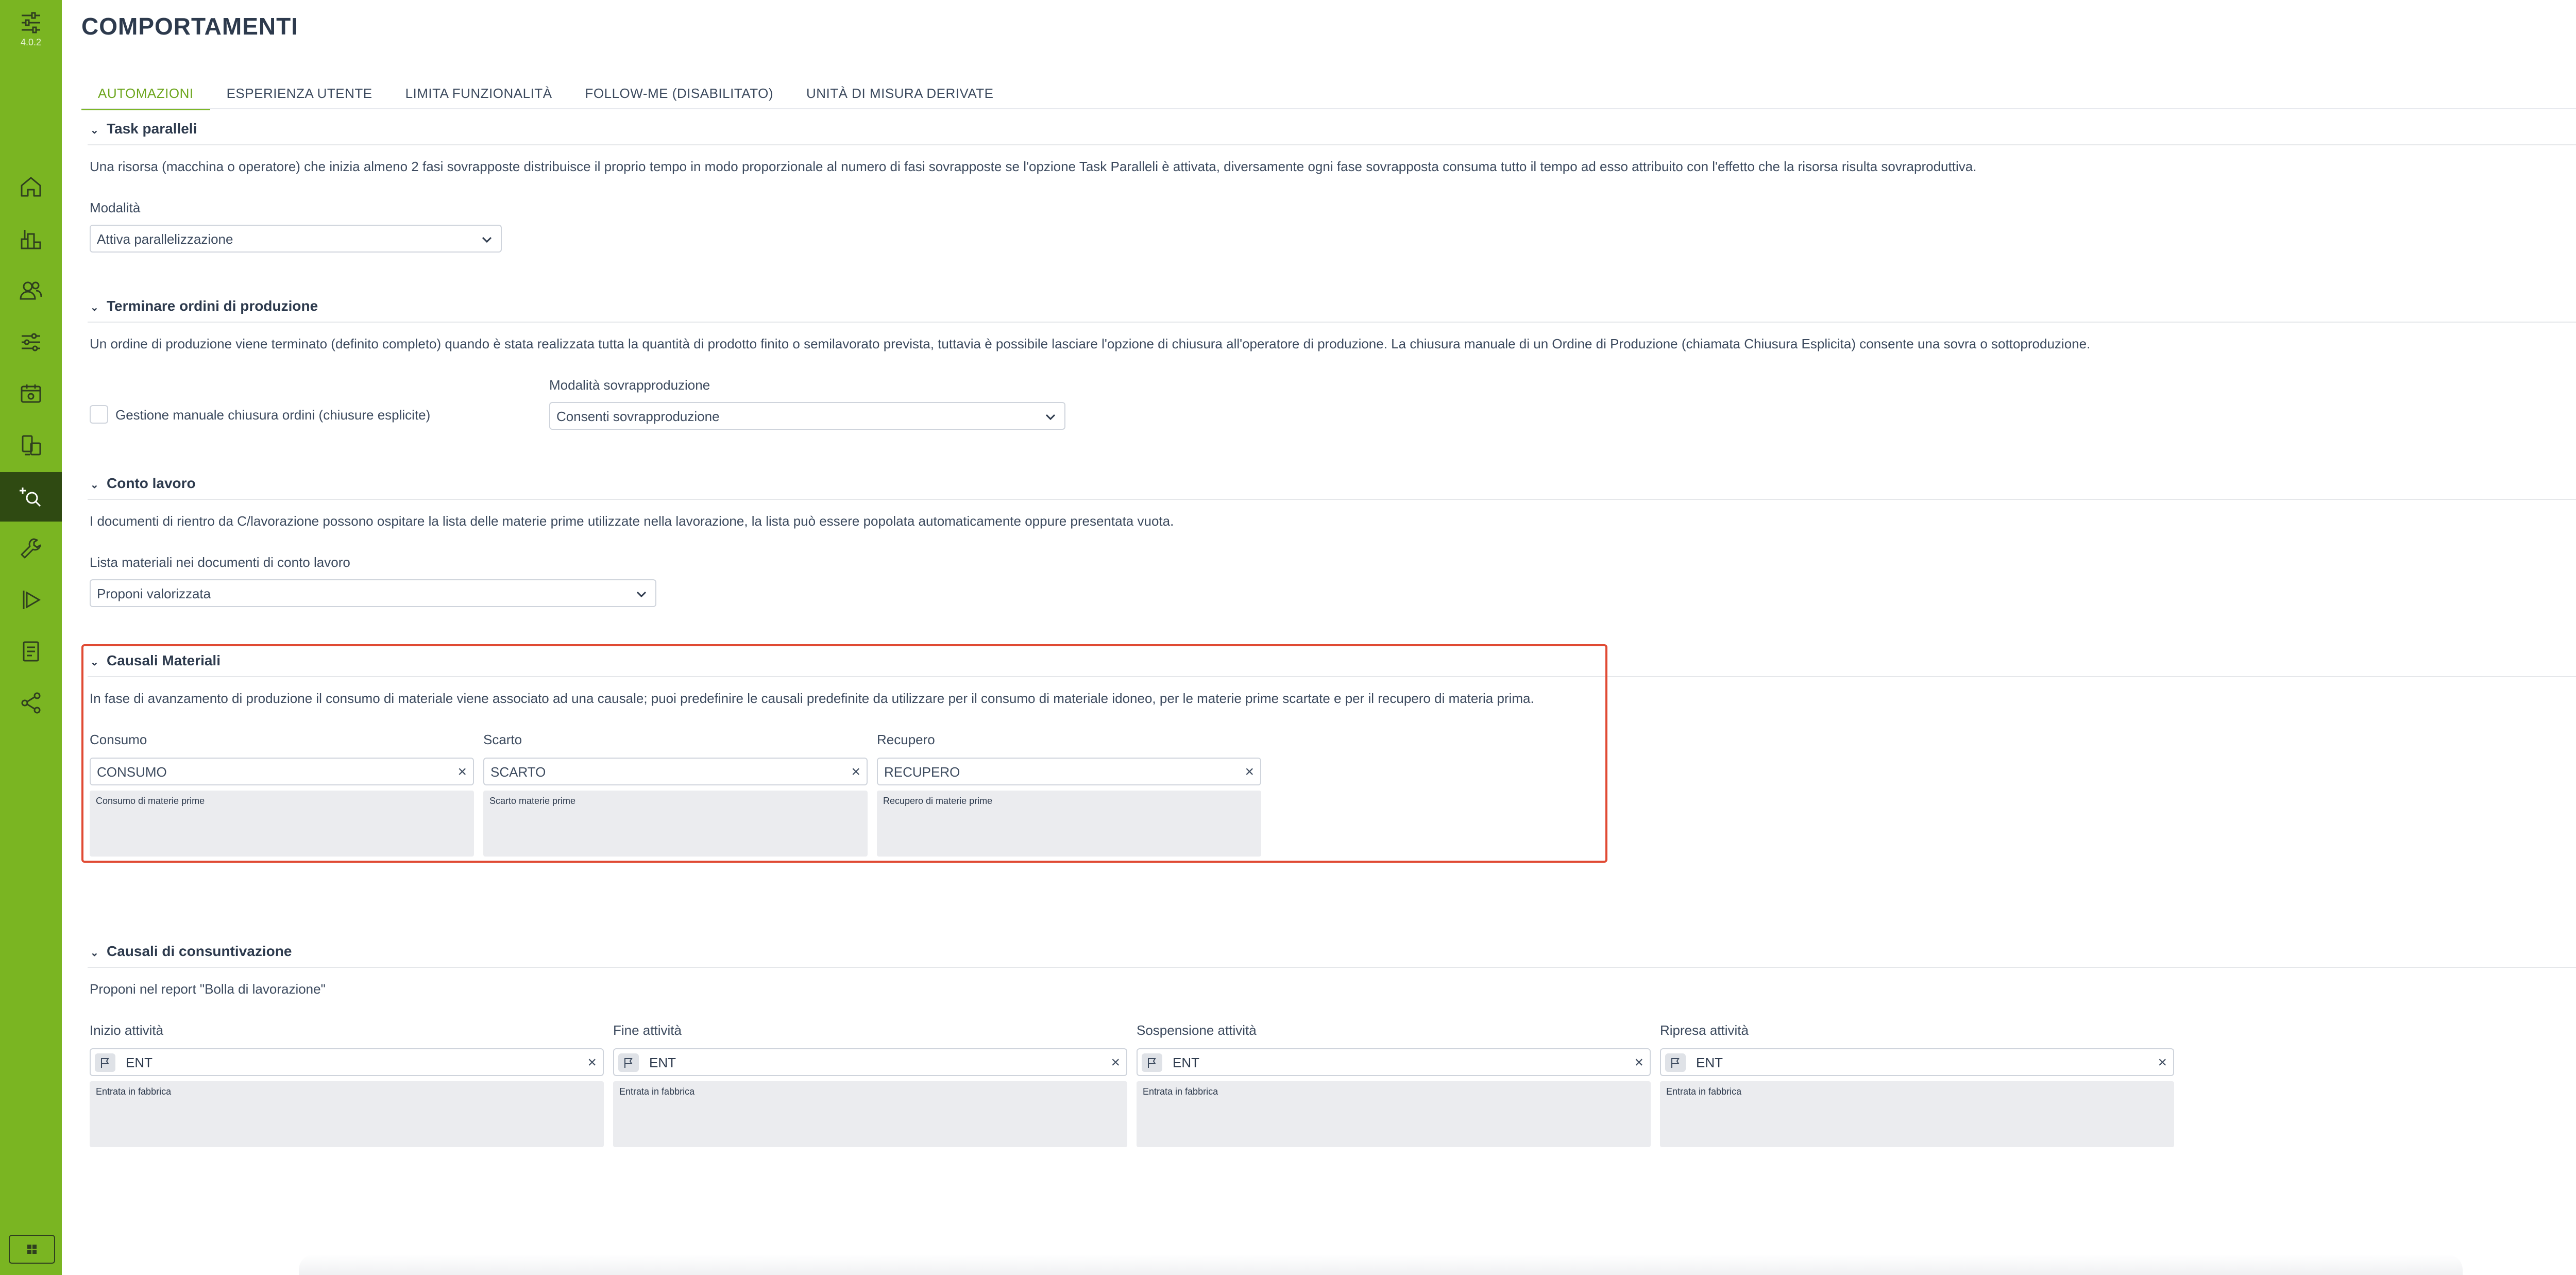  What do you see at coordinates (807, 416) in the screenshot?
I see `overproduction-select: Consenti sovrapproduzione` at bounding box center [807, 416].